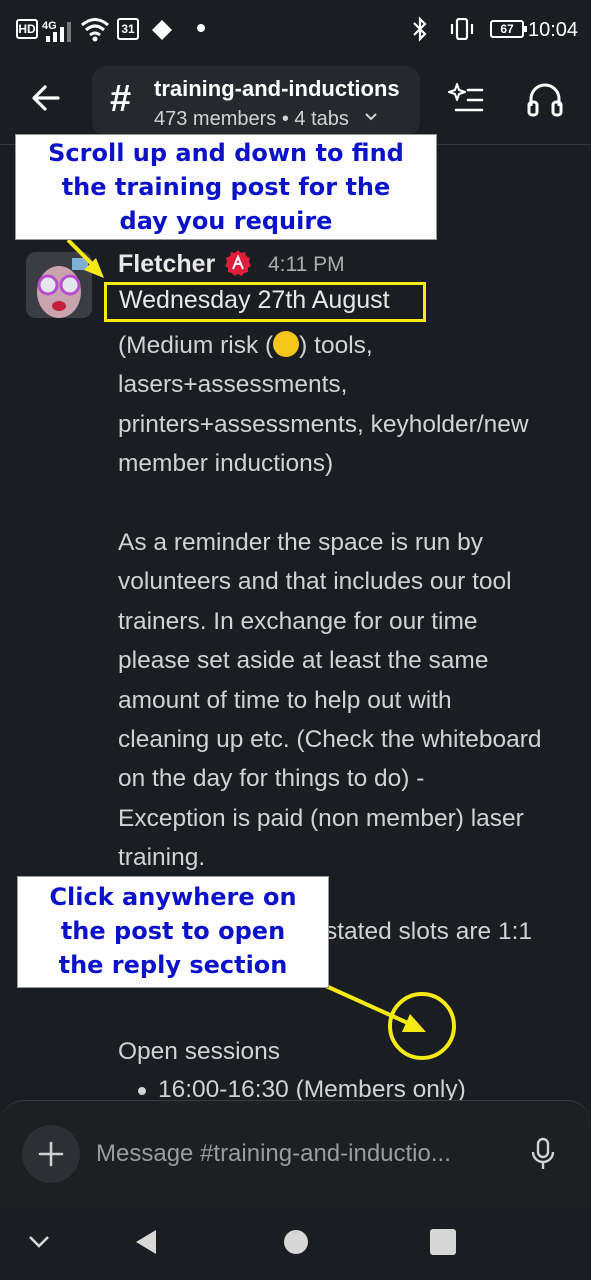 Image resolution: width=591 pixels, height=1280 pixels. Describe the element at coordinates (462, 29) in the screenshot. I see `vibrate-icon` at that location.